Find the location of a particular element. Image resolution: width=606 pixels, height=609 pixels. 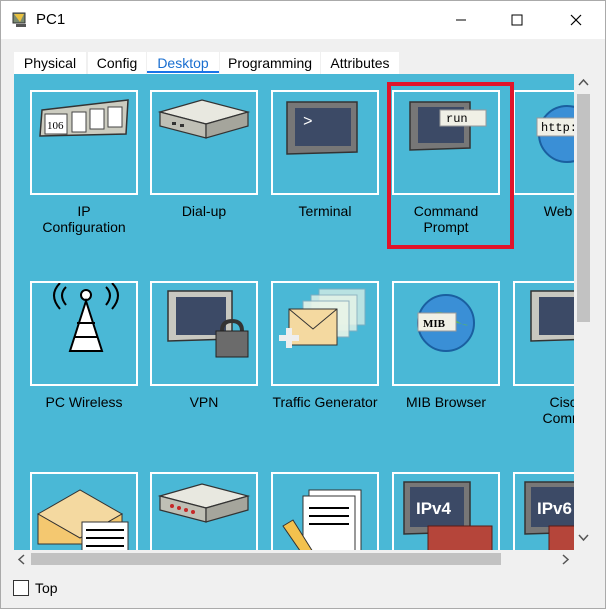

web-browser-icon: http: is located at coordinates (555, 134).